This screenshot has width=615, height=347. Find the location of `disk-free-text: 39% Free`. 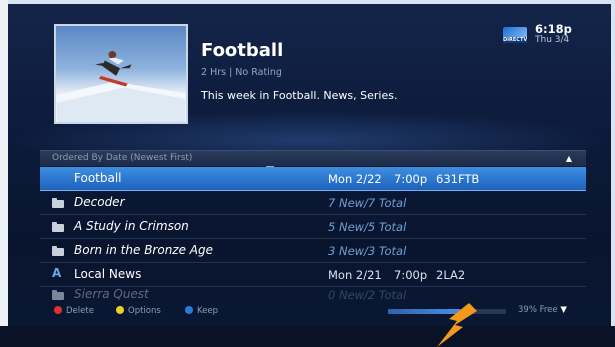

disk-free-text: 39% Free is located at coordinates (538, 310).